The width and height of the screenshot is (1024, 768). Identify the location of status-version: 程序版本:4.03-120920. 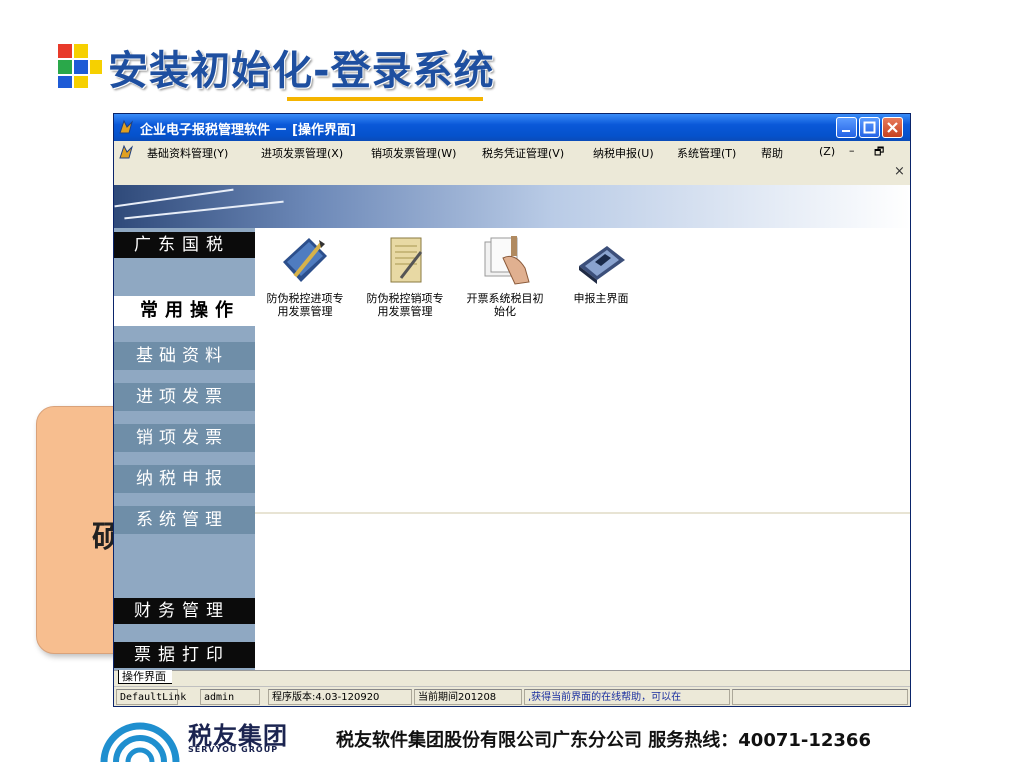
(340, 697).